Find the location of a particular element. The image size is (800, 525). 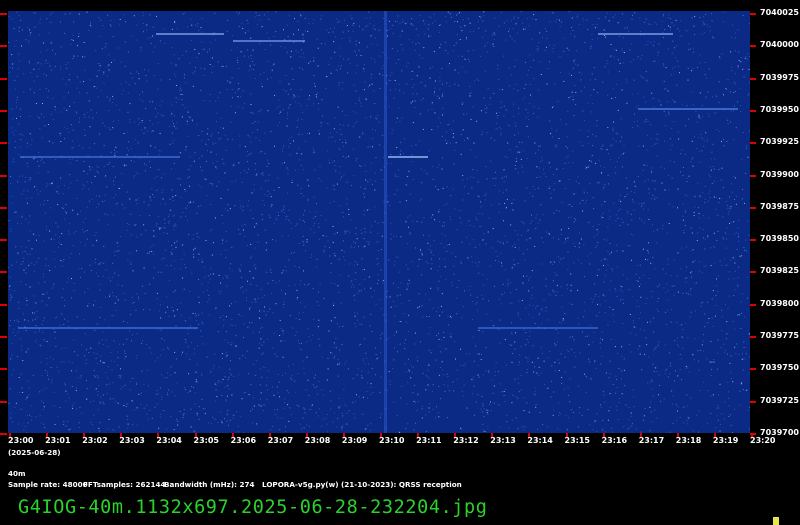

time-label: 23:09 is located at coordinates (354, 440).